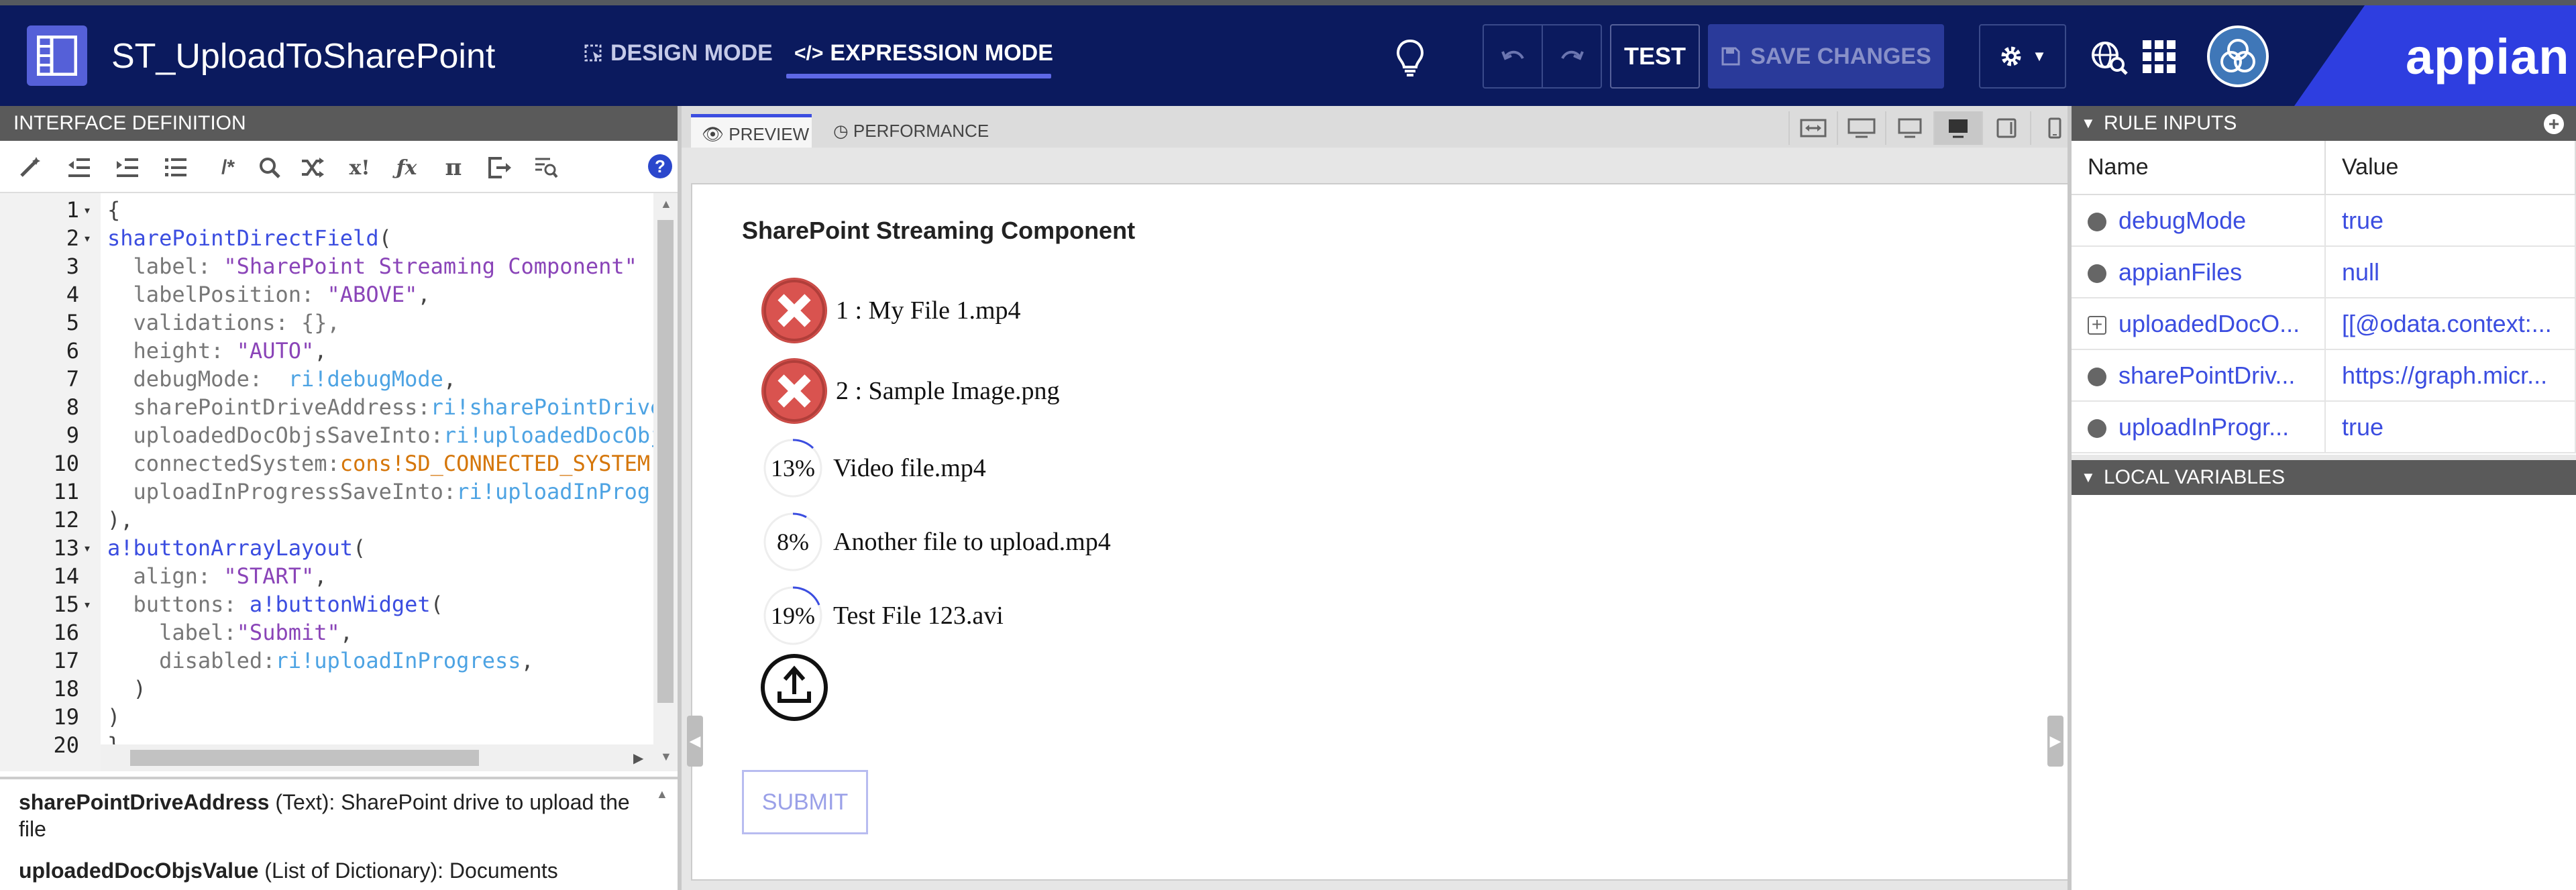 This screenshot has width=2576, height=890. I want to click on horizontal-scroll-thumb, so click(304, 758).